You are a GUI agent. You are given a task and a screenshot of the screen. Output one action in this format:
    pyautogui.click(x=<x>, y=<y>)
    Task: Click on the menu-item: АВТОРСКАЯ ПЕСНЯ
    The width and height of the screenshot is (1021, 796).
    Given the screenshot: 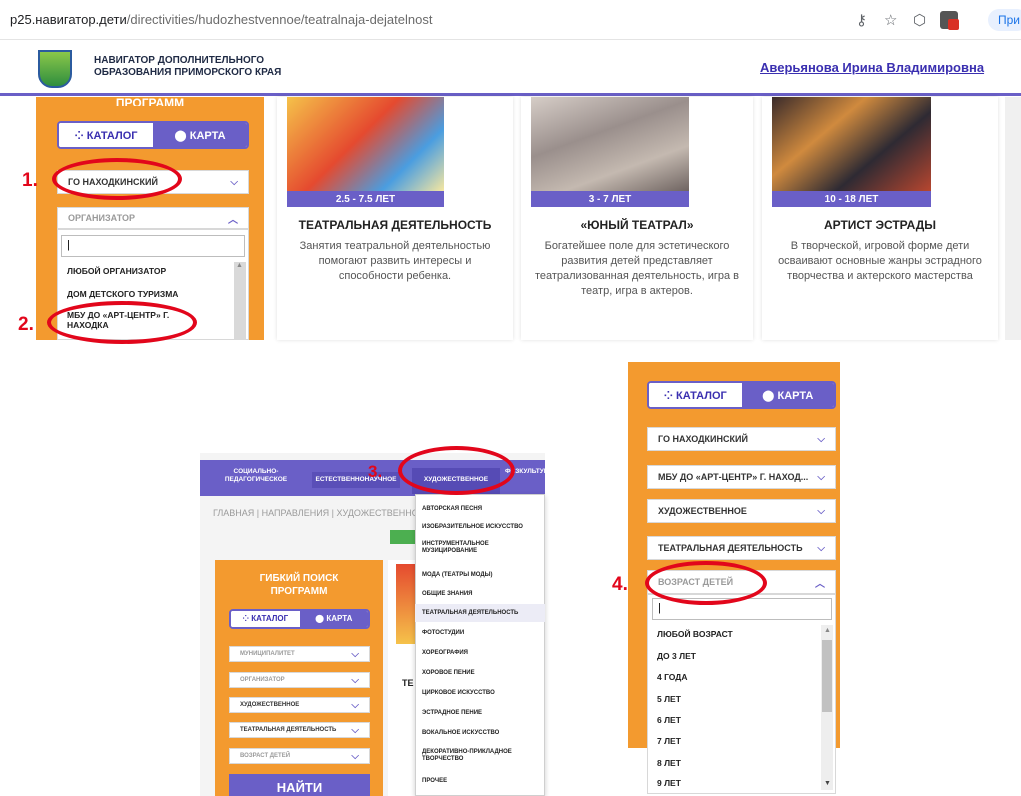 What is the action you would take?
    pyautogui.click(x=480, y=509)
    